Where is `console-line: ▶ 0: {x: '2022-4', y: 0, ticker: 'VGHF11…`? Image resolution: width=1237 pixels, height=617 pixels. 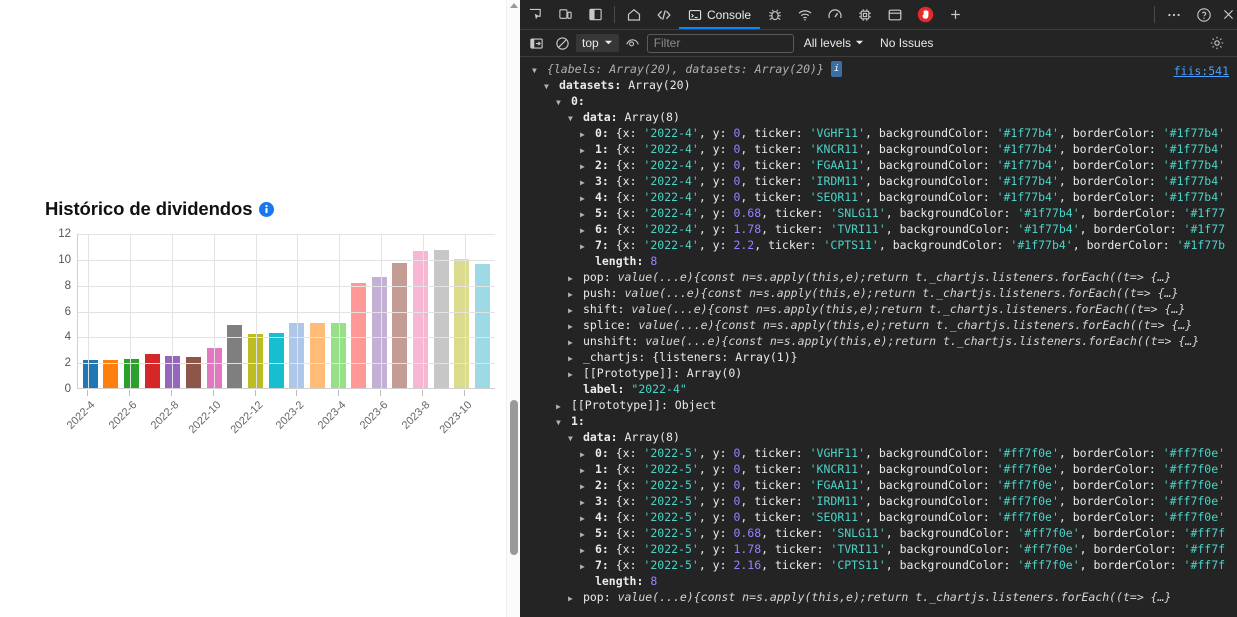 console-line: ▶ 0: {x: '2022-4', y: 0, ticker: 'VGHF11… is located at coordinates (878, 133).